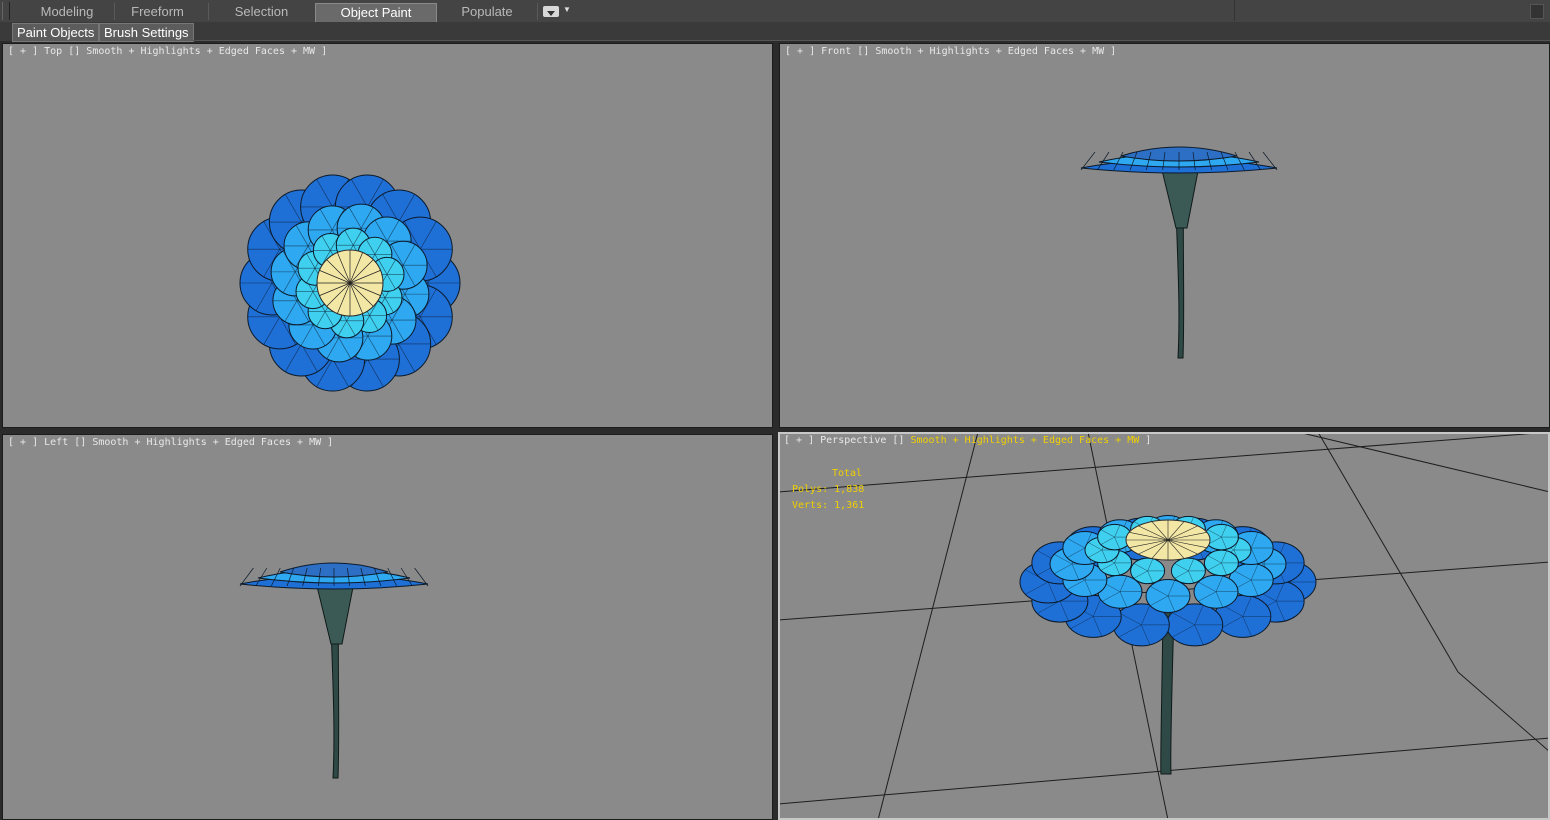 Image resolution: width=1550 pixels, height=820 pixels. Describe the element at coordinates (567, 9) in the screenshot. I see `caret-down-icon: ▼` at that location.